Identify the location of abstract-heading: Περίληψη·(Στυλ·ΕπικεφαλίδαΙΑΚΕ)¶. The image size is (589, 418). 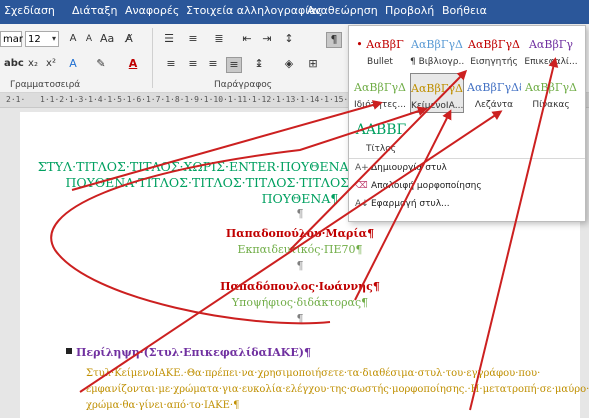
(193, 352).